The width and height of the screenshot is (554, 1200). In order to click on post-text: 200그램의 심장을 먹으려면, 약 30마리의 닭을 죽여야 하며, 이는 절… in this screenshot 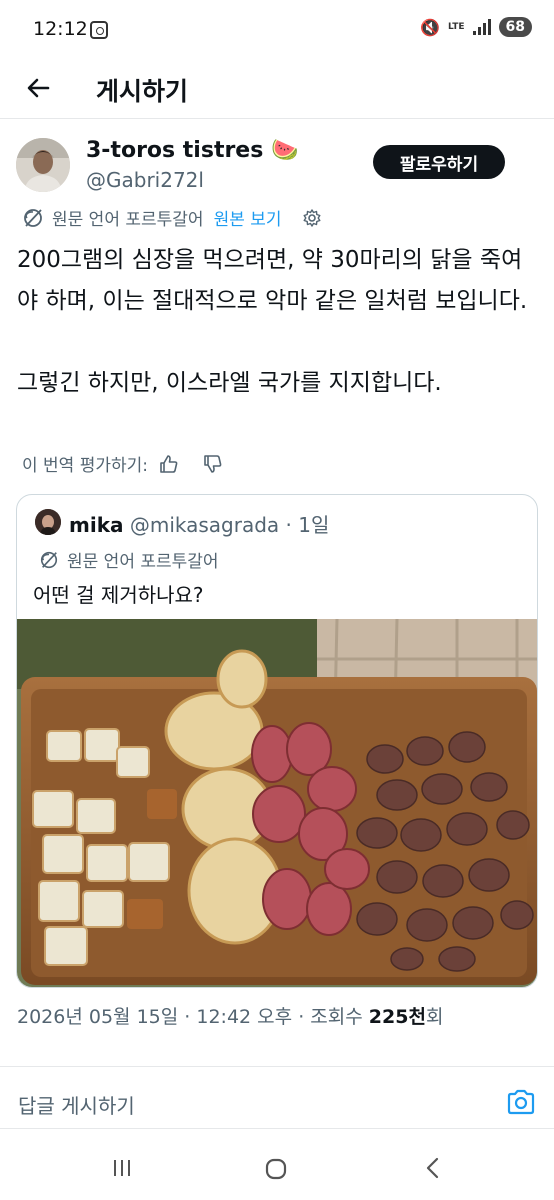, I will do `click(272, 321)`.